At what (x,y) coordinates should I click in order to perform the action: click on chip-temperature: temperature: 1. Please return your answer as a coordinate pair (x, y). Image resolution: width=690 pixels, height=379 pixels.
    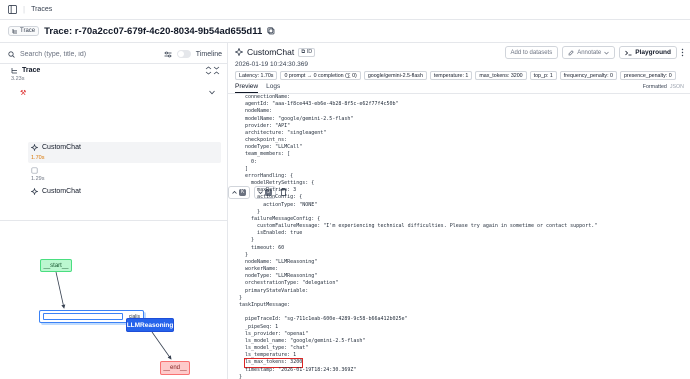
    Looking at the image, I should click on (451, 75).